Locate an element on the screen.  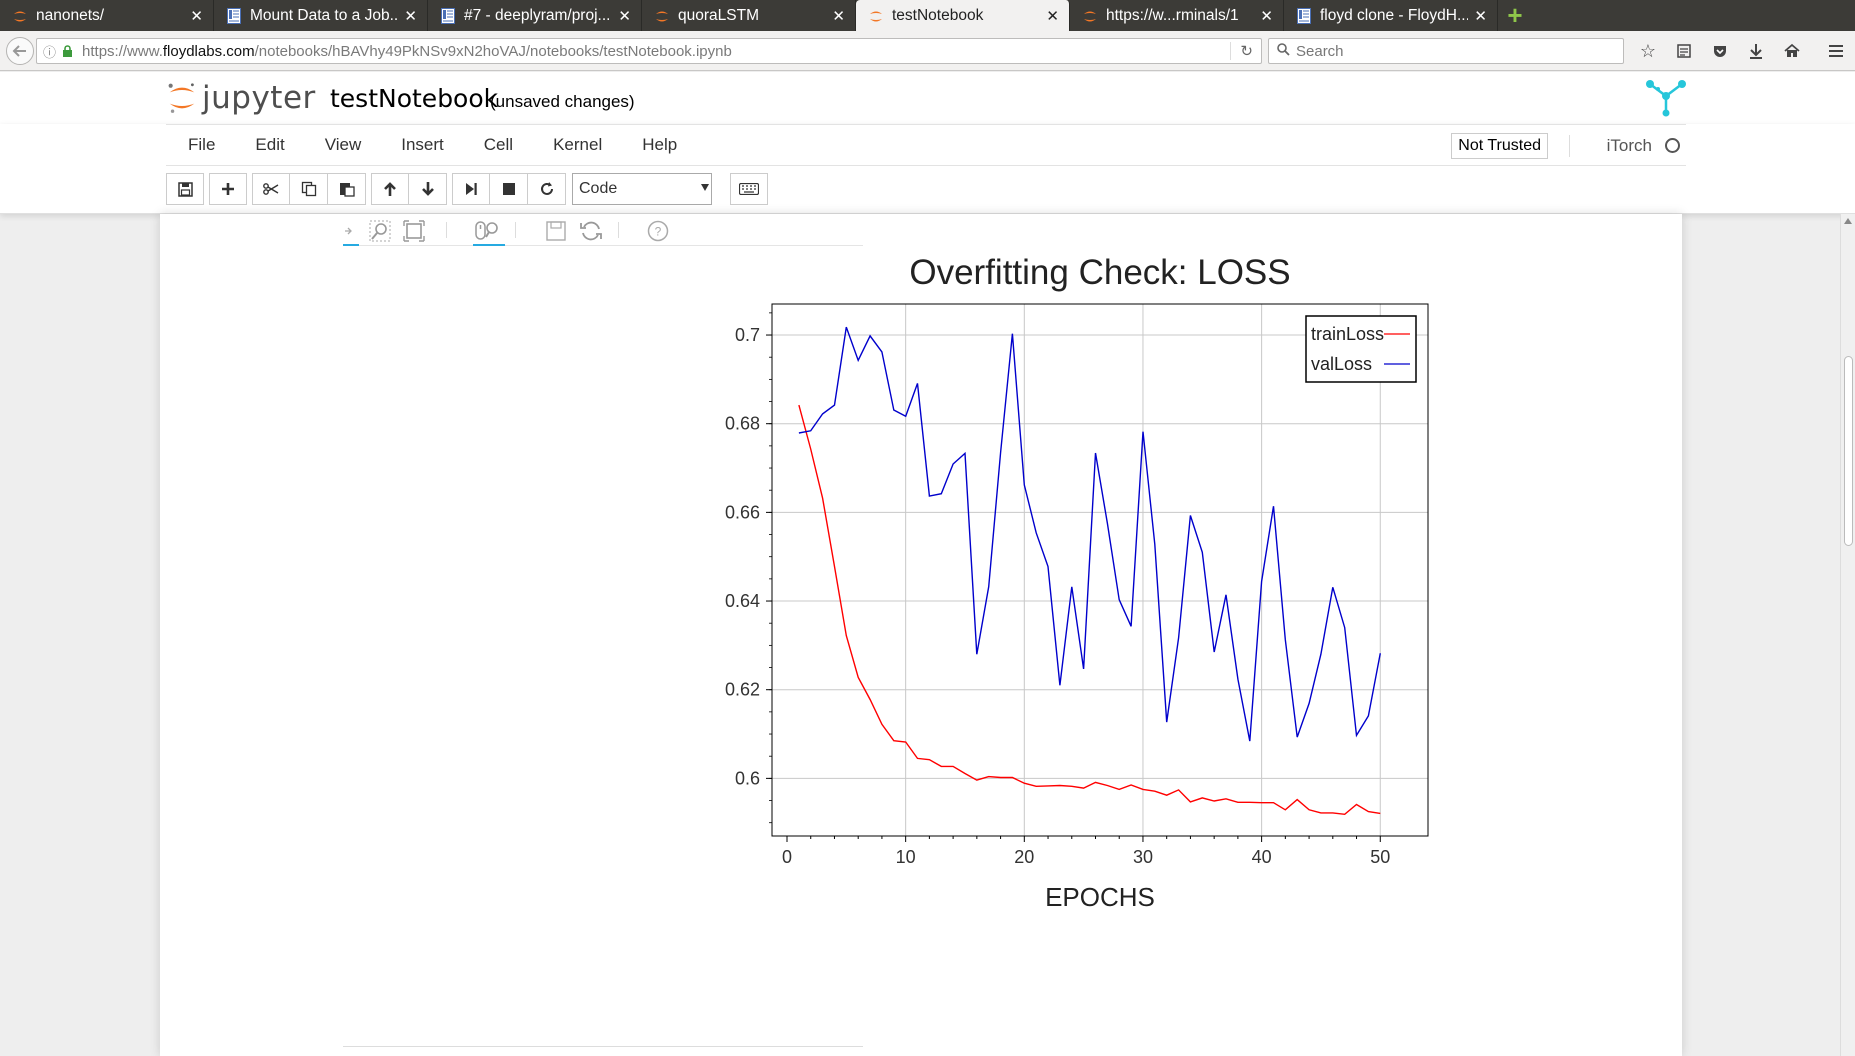
save-status: (unsaved changes) is located at coordinates (562, 101).